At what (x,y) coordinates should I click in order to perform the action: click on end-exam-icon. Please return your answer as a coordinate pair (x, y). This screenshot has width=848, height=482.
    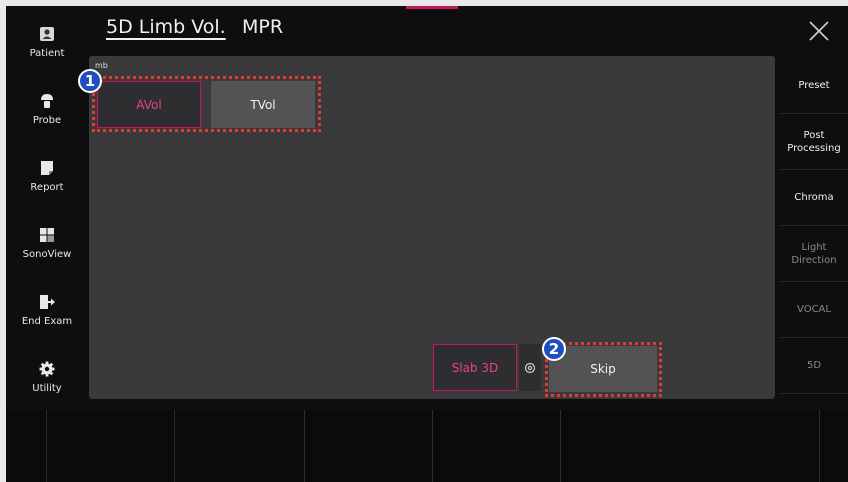
    Looking at the image, I should click on (47, 301).